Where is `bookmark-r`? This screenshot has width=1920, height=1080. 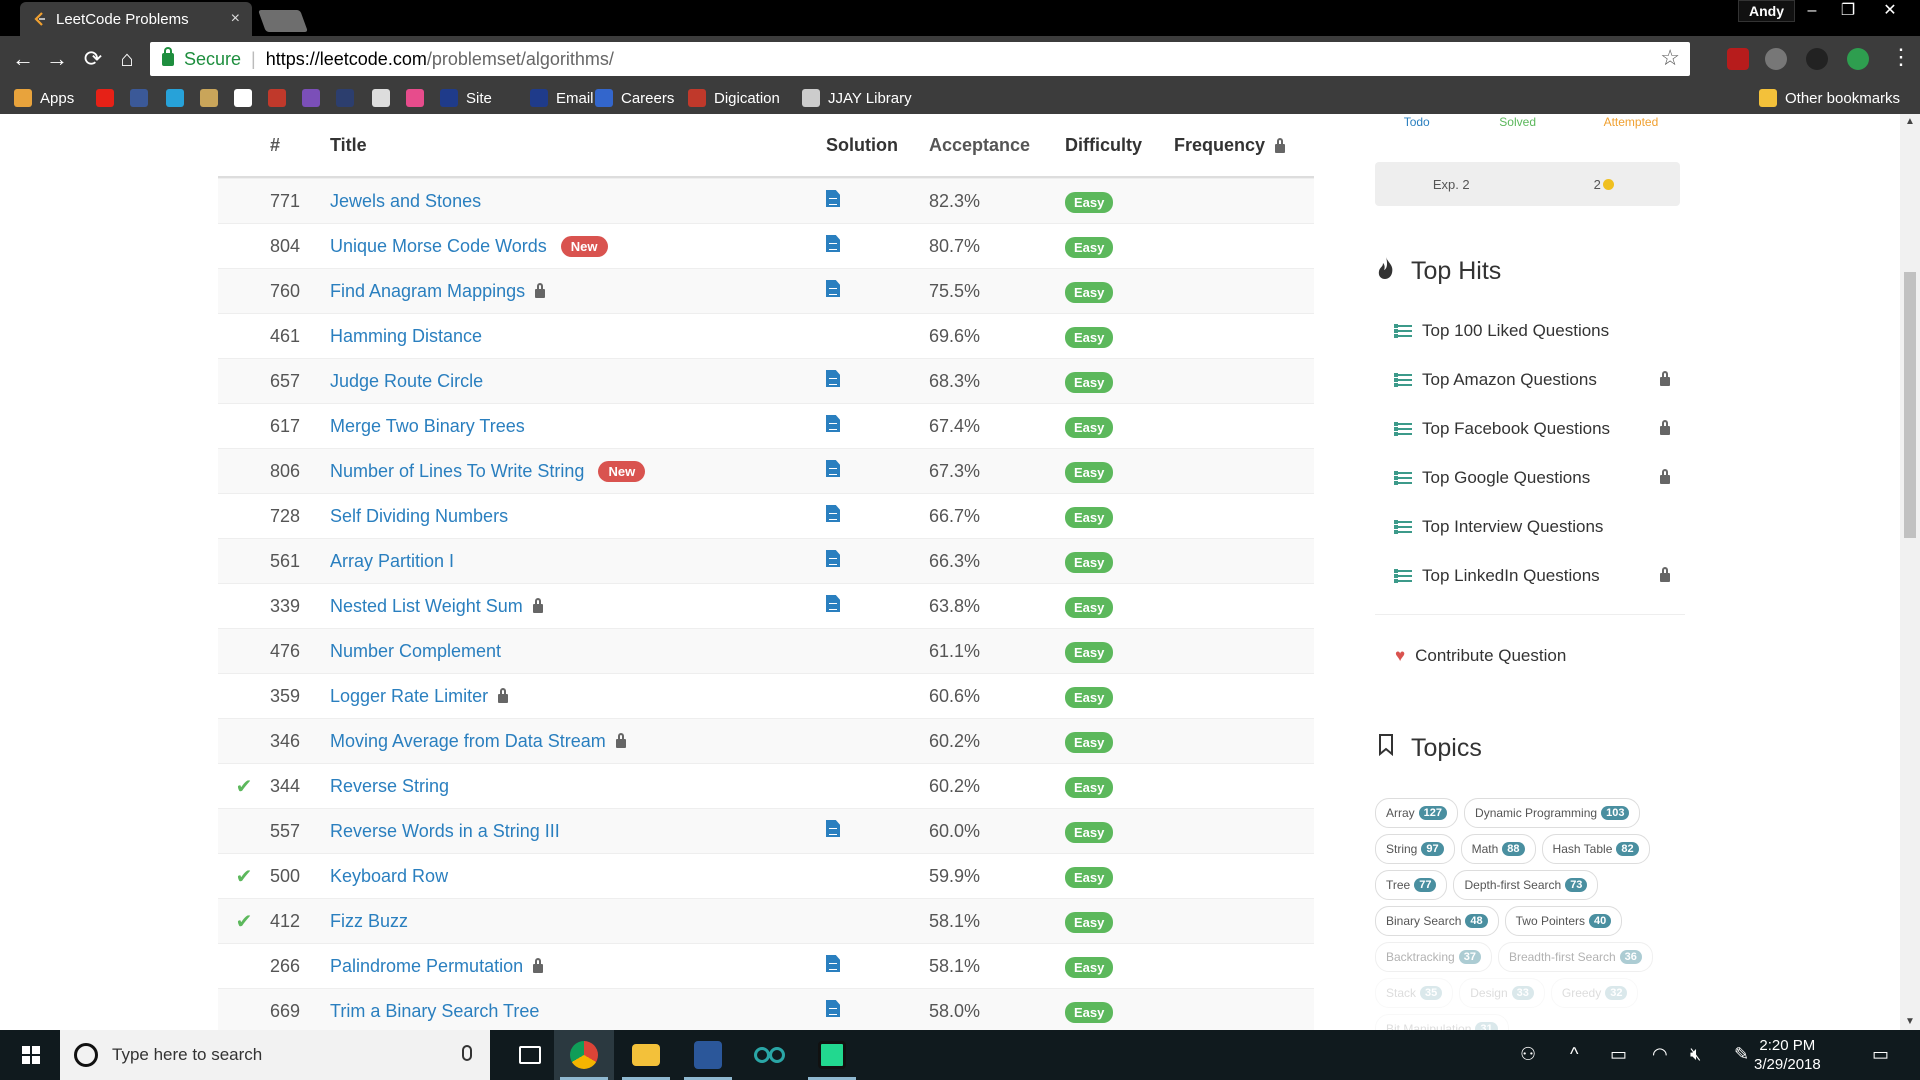
bookmark-r is located at coordinates (243, 98).